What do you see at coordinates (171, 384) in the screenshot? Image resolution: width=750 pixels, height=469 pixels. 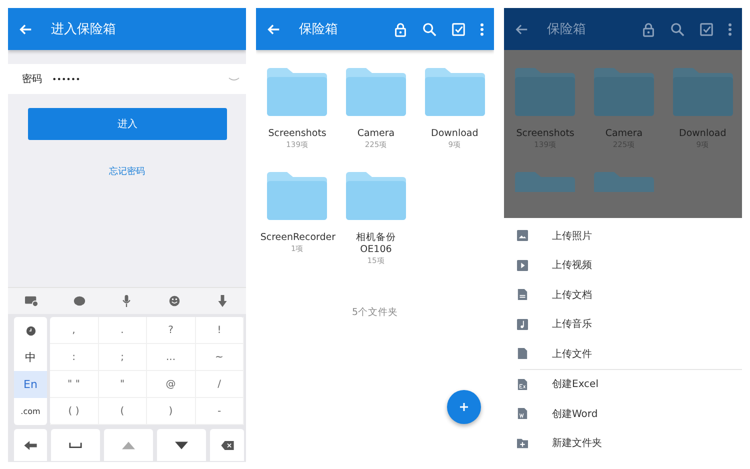 I see `keyboard-key: @` at bounding box center [171, 384].